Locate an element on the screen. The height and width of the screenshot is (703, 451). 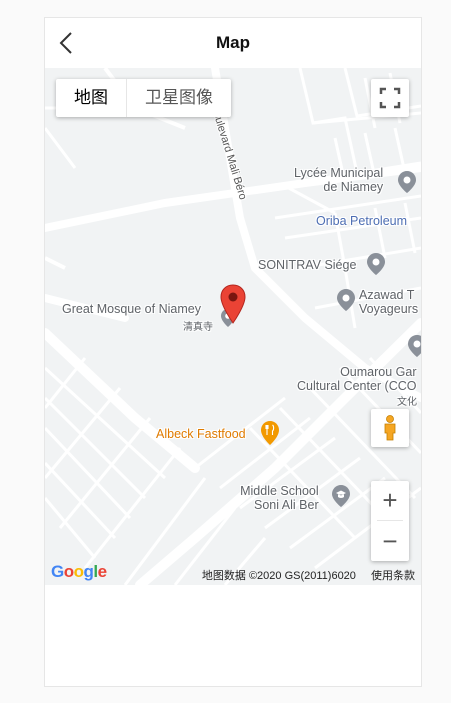
poi-azawad-line2: Voyageurs is located at coordinates (389, 309).